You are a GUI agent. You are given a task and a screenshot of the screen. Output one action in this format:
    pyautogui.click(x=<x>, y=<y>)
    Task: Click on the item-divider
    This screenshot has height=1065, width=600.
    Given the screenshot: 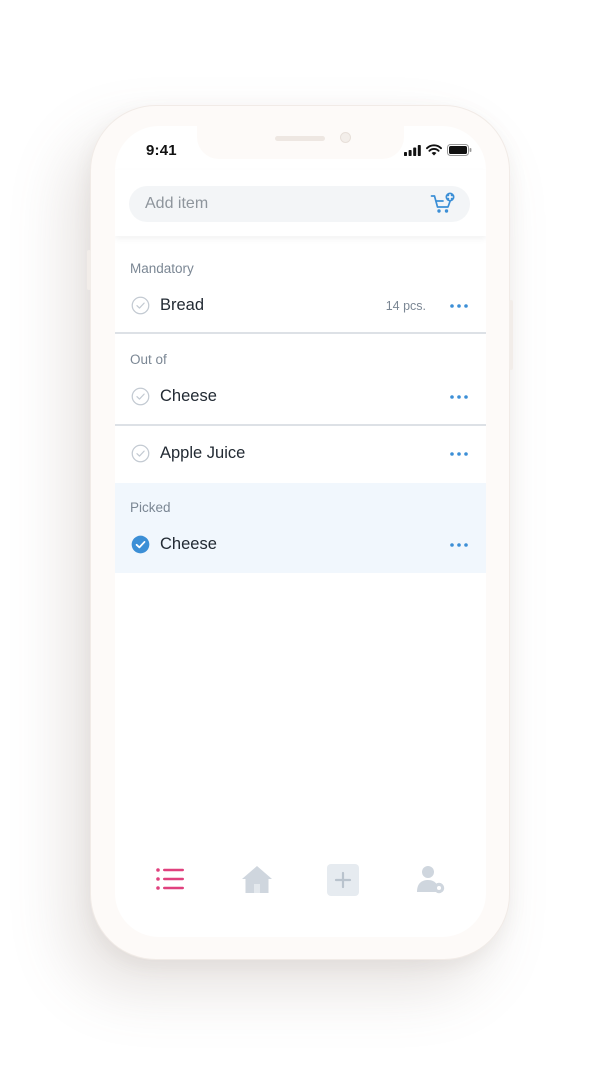 What is the action you would take?
    pyautogui.click(x=300, y=425)
    